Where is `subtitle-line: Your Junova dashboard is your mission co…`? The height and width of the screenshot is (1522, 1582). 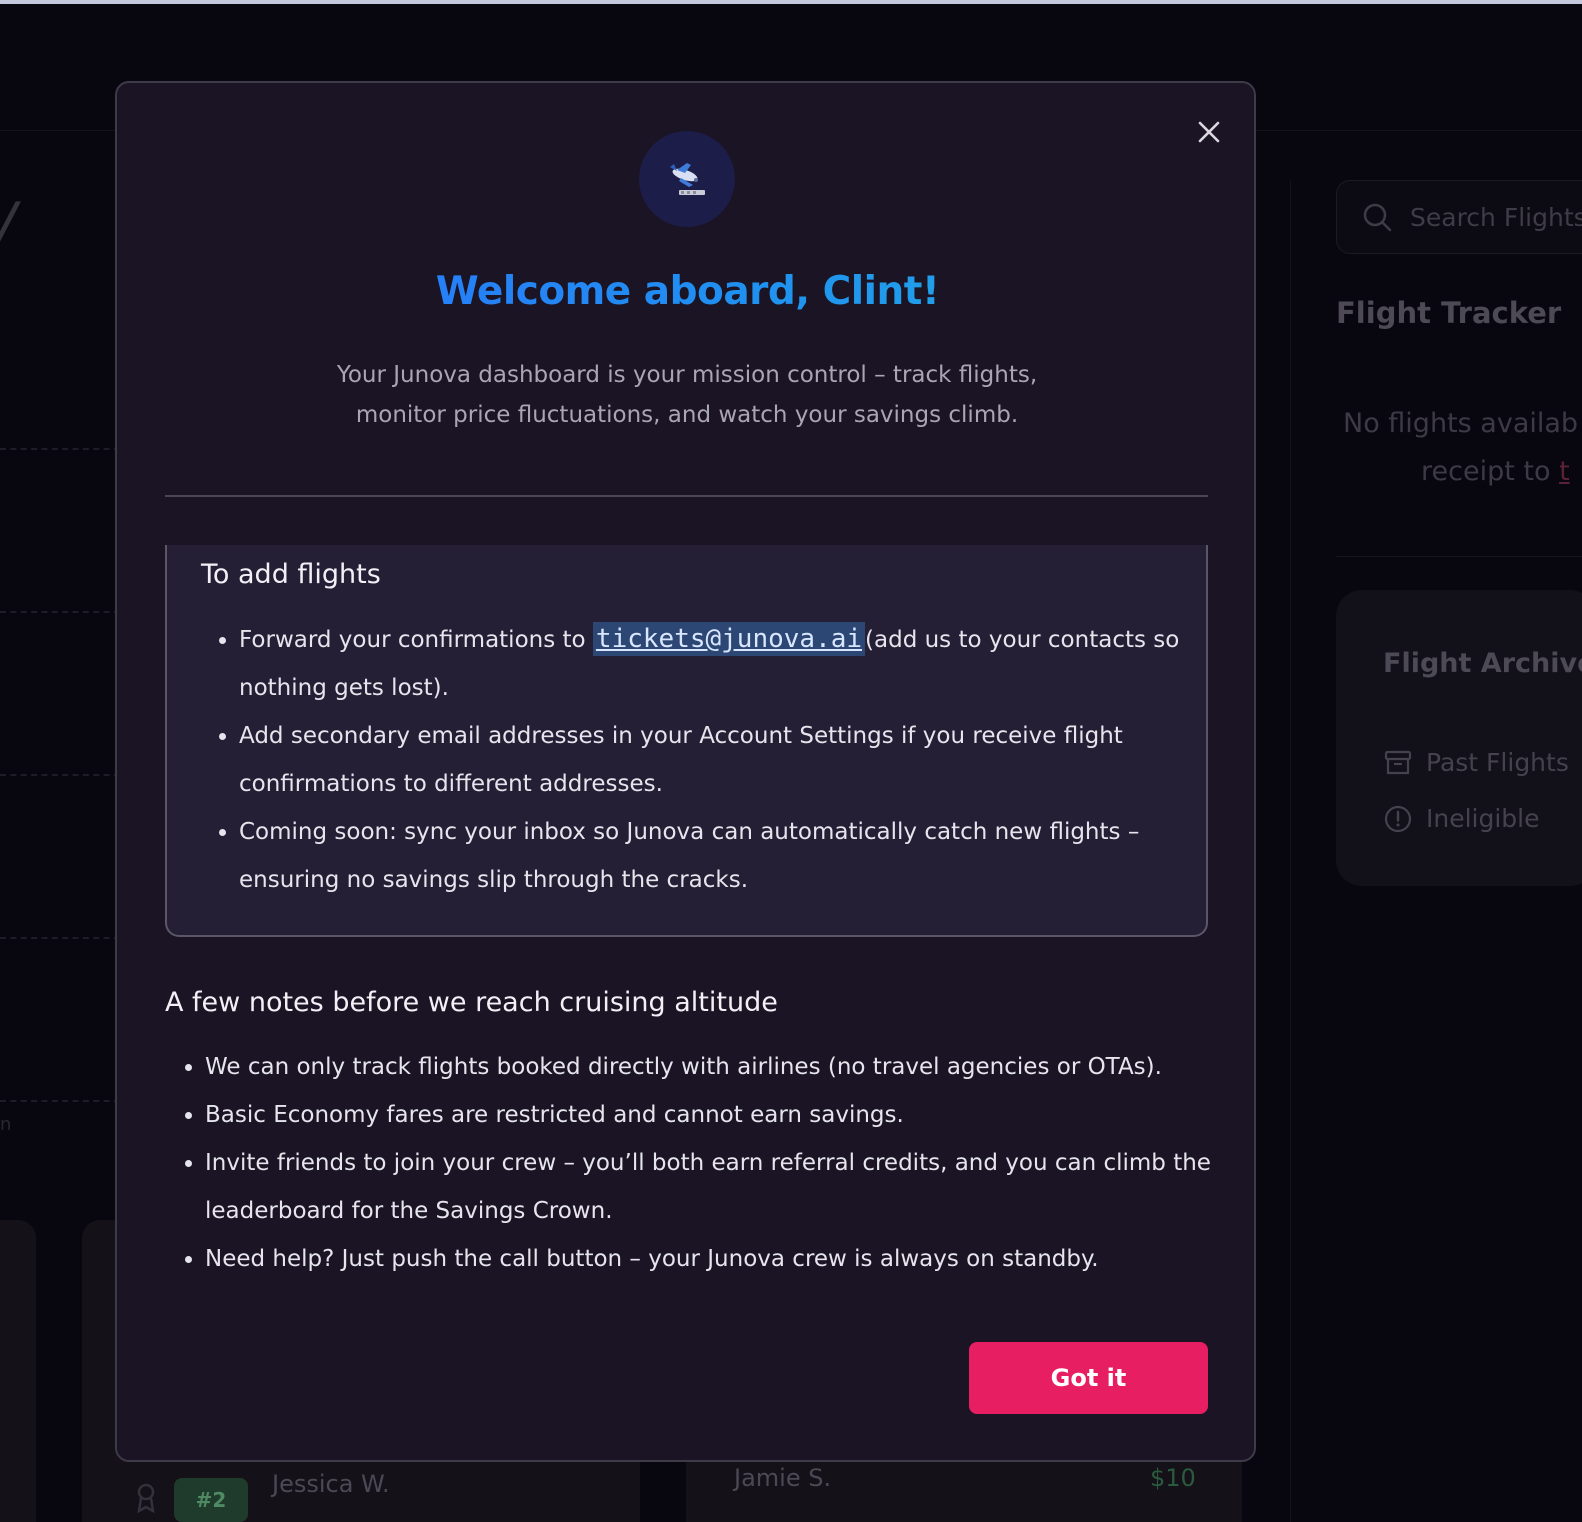
subtitle-line: Your Junova dashboard is your mission co… is located at coordinates (687, 375).